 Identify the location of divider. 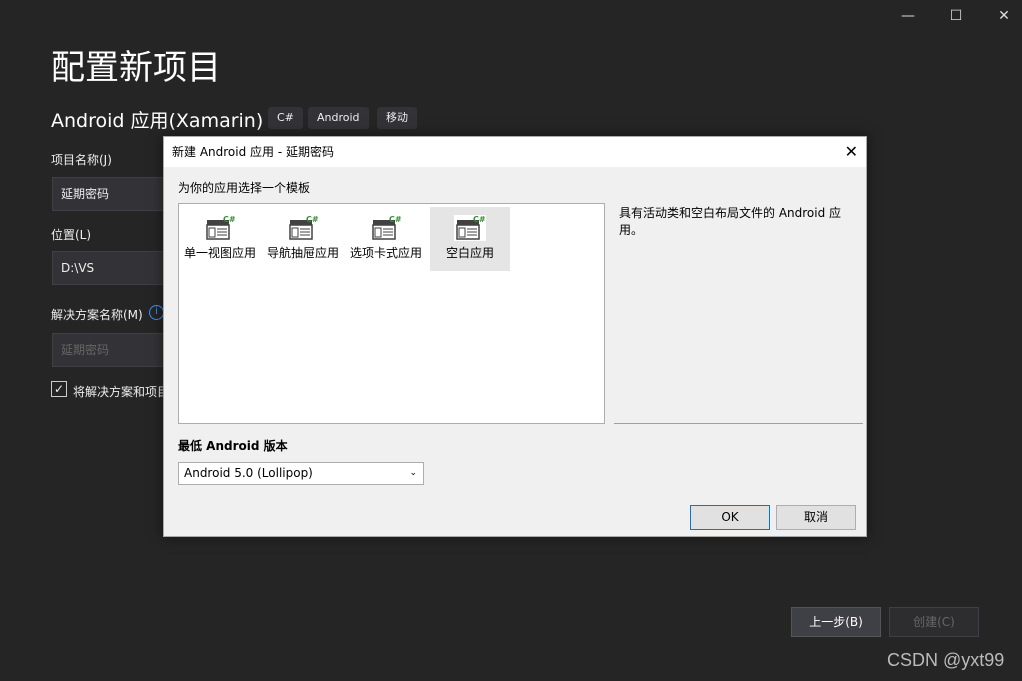
(738, 423).